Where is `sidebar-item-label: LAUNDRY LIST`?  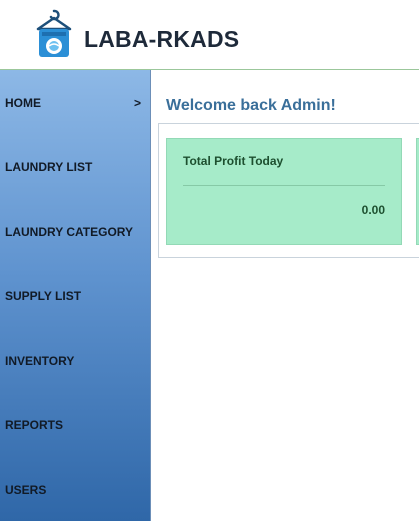 sidebar-item-label: LAUNDRY LIST is located at coordinates (49, 167).